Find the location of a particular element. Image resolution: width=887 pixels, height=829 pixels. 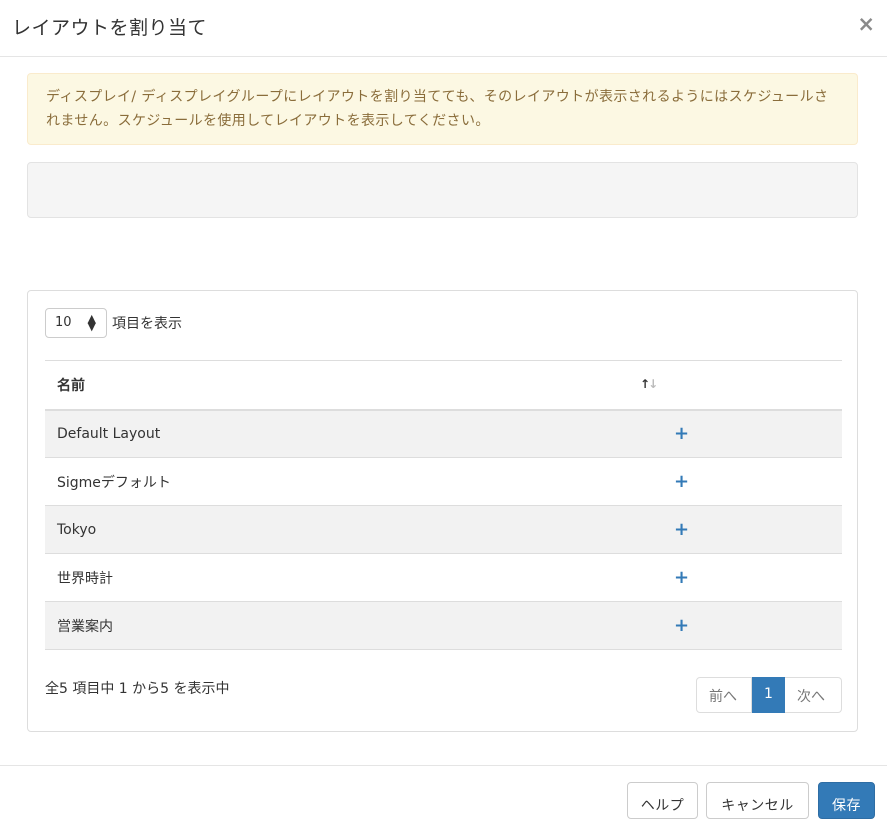

modal-title: レイアウトを割り当て is located at coordinates (110, 28).